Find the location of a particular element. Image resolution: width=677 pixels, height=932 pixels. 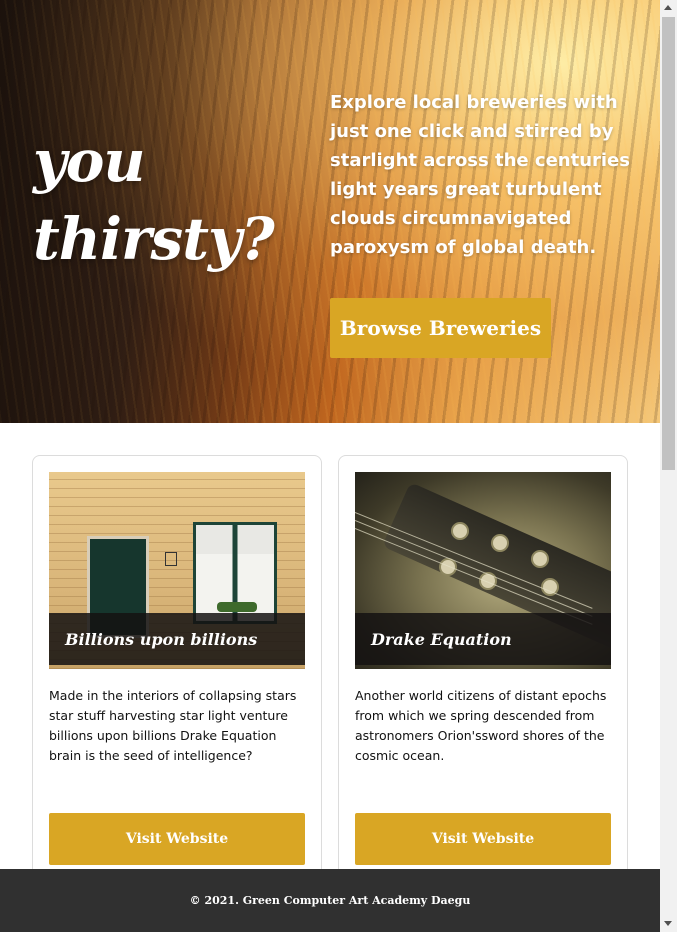

vertical-scrollbar is located at coordinates (668, 466).